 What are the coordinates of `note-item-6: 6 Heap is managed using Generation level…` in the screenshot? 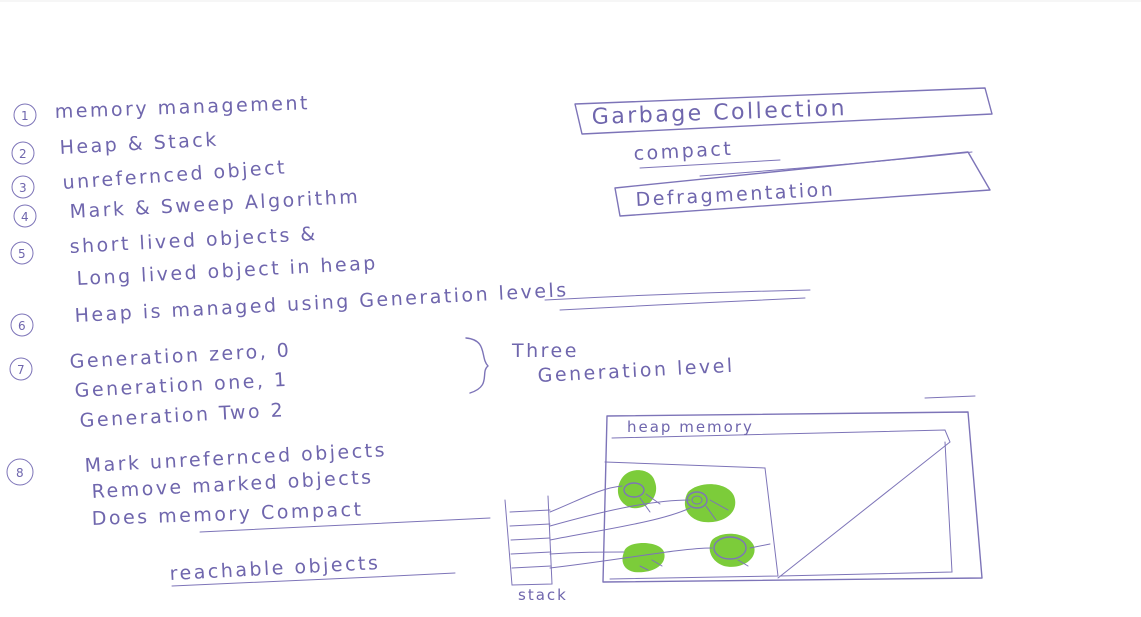 It's located at (410, 308).